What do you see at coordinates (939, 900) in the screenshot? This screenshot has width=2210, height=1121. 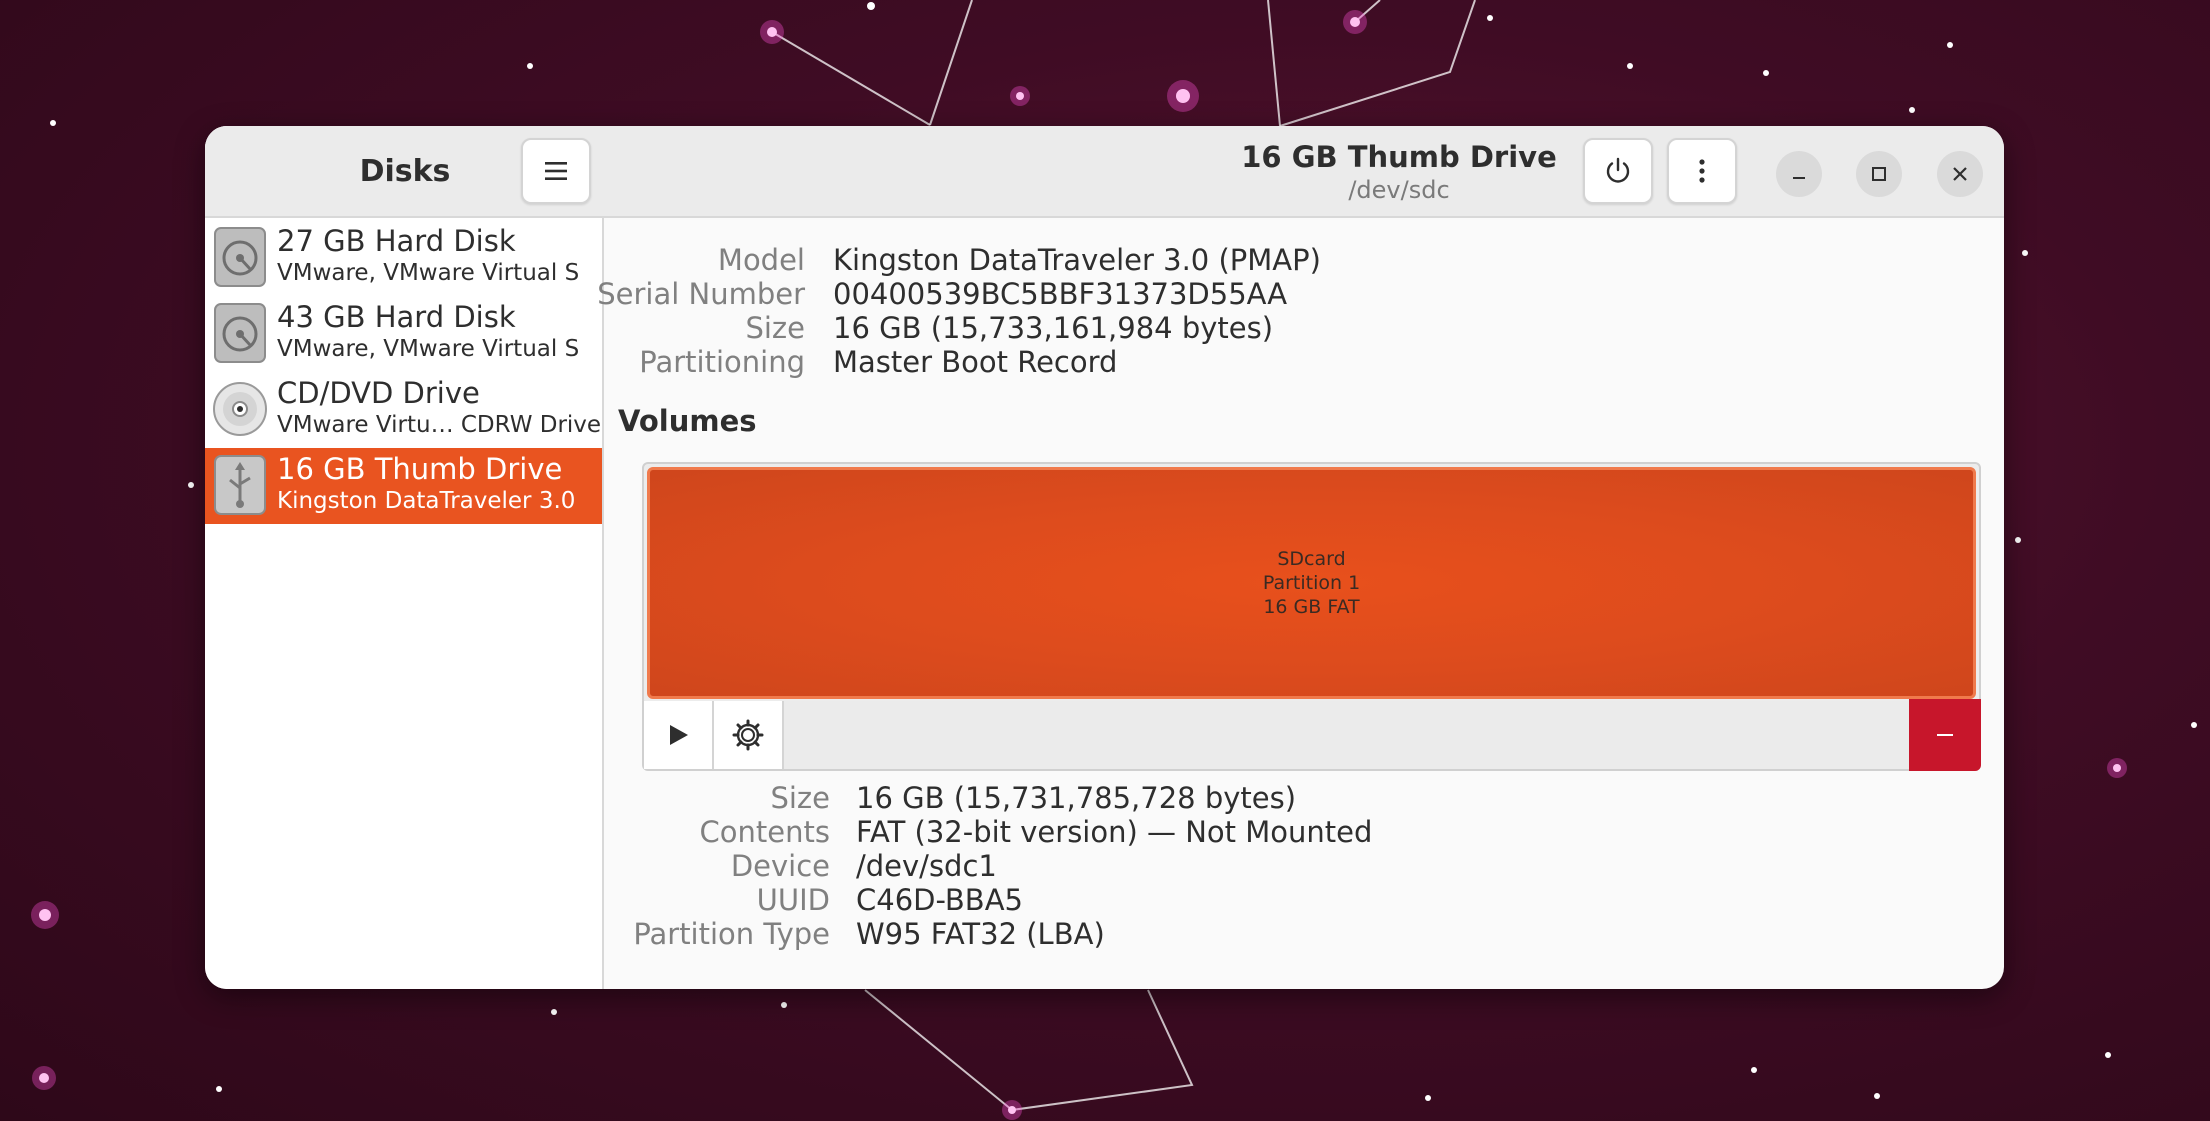 I see `uuid-value: C46D-BBA5` at bounding box center [939, 900].